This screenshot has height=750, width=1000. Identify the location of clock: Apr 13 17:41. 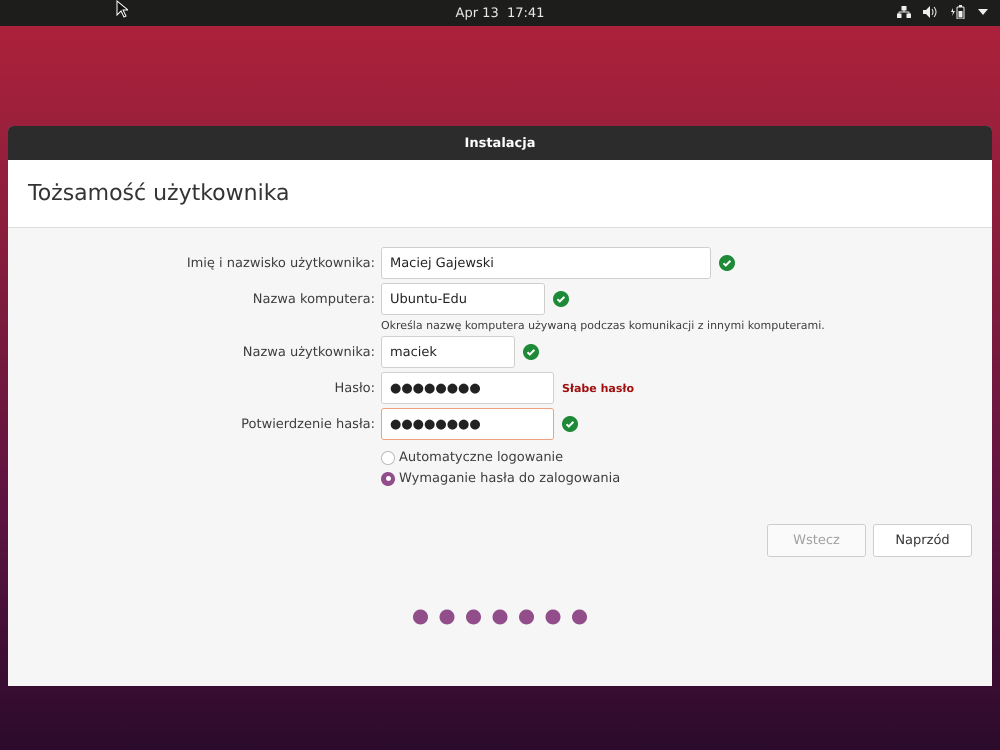
(500, 13).